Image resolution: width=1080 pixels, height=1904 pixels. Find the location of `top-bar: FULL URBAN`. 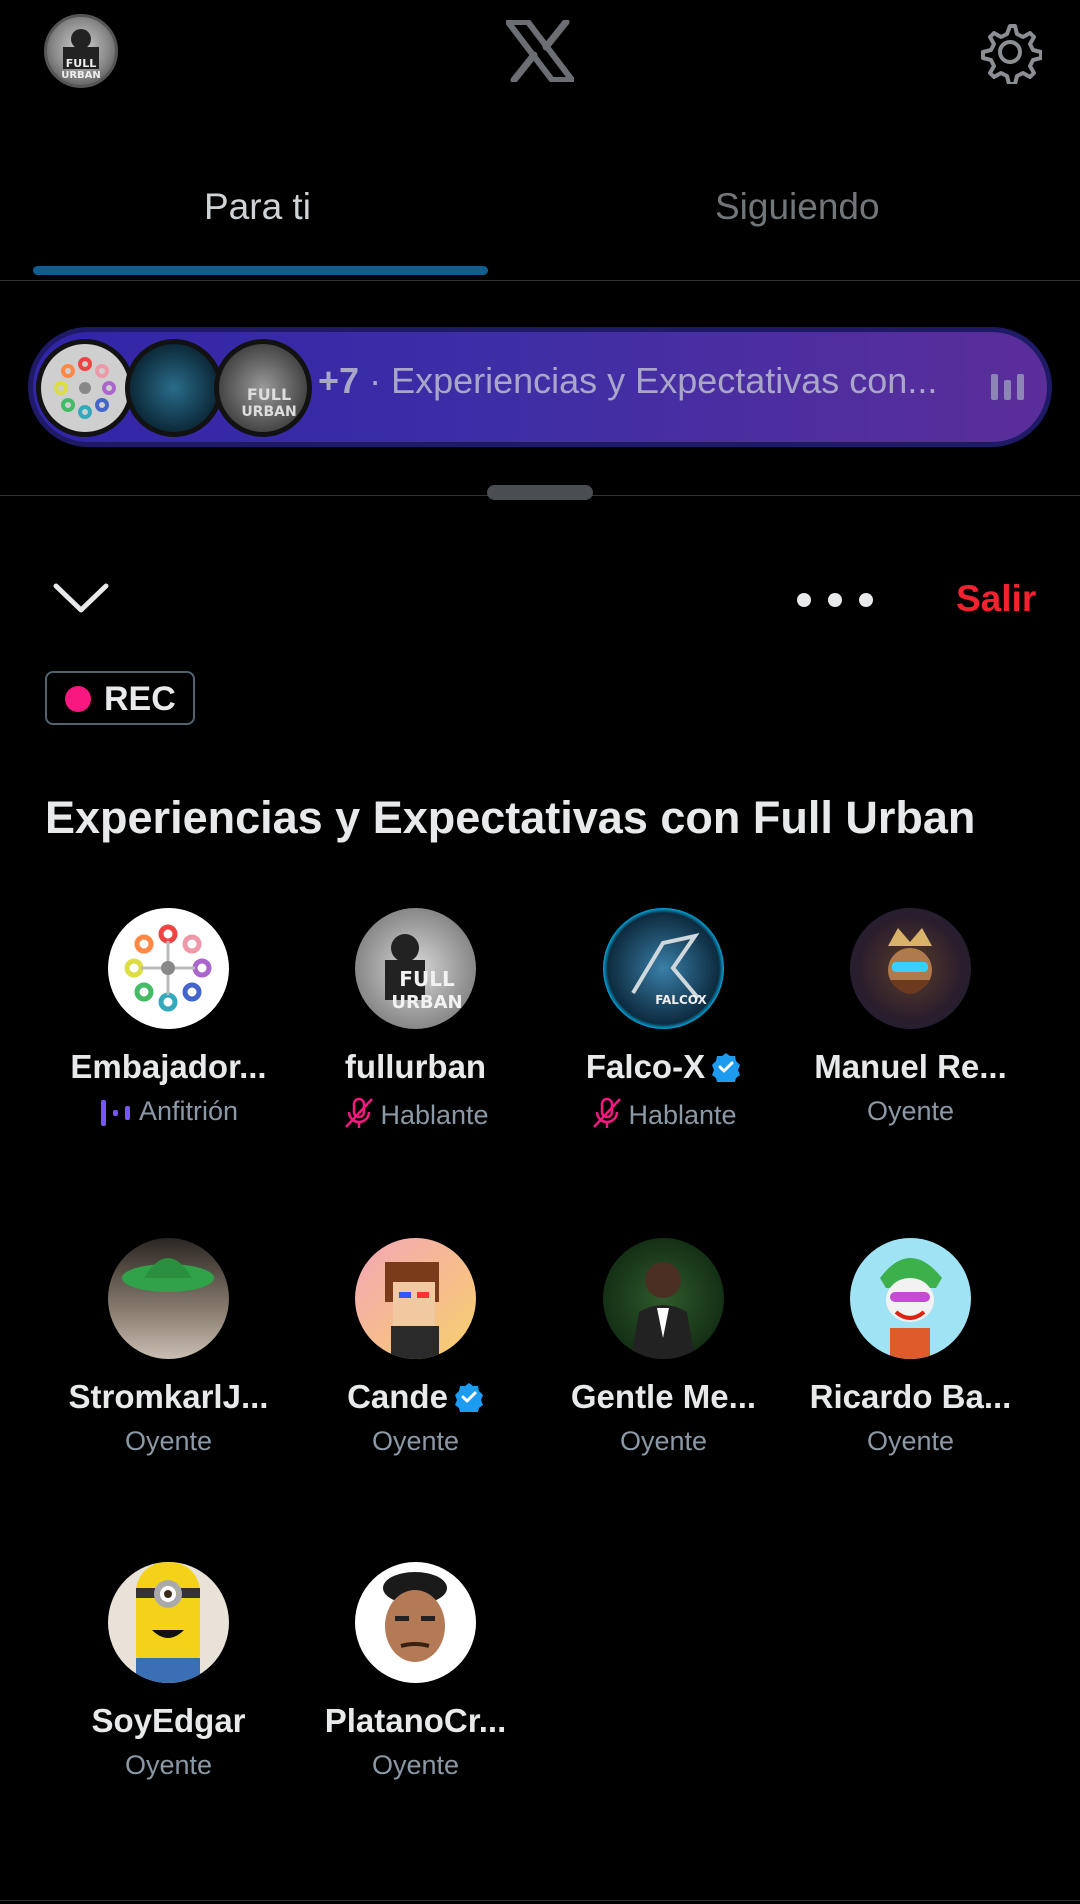

top-bar: FULL URBAN is located at coordinates (540, 55).